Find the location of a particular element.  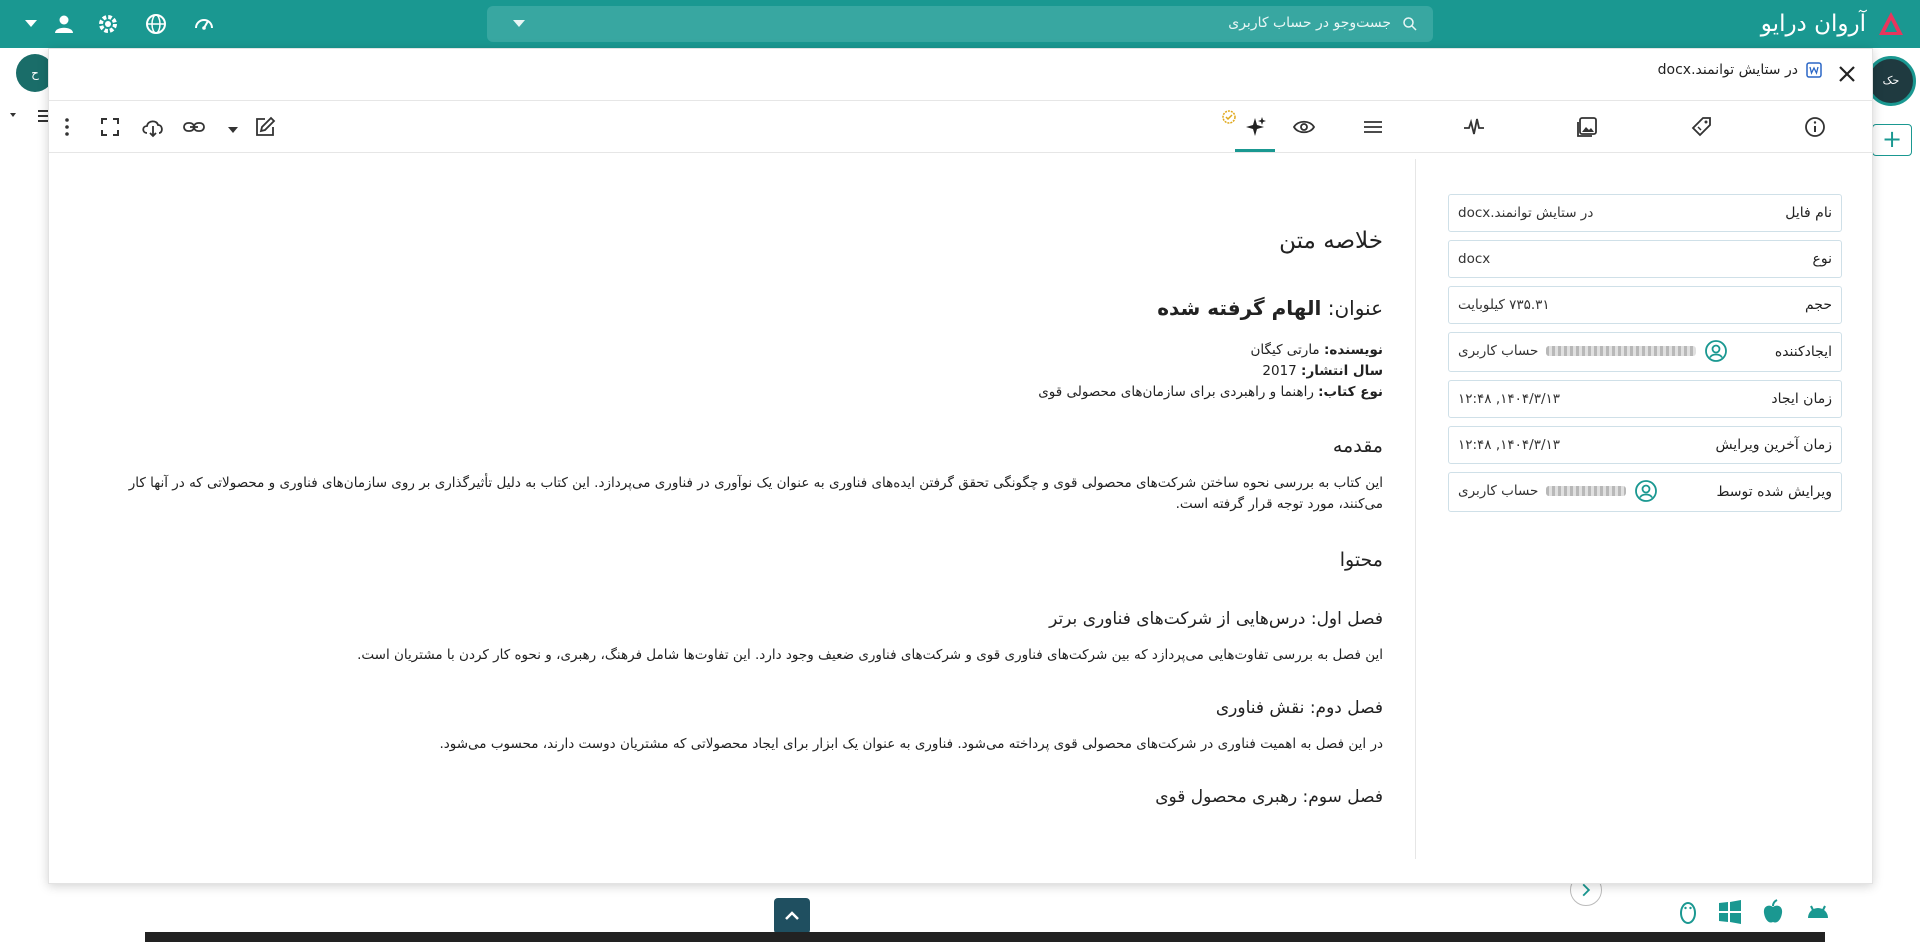

menu-icon is located at coordinates (1373, 127).